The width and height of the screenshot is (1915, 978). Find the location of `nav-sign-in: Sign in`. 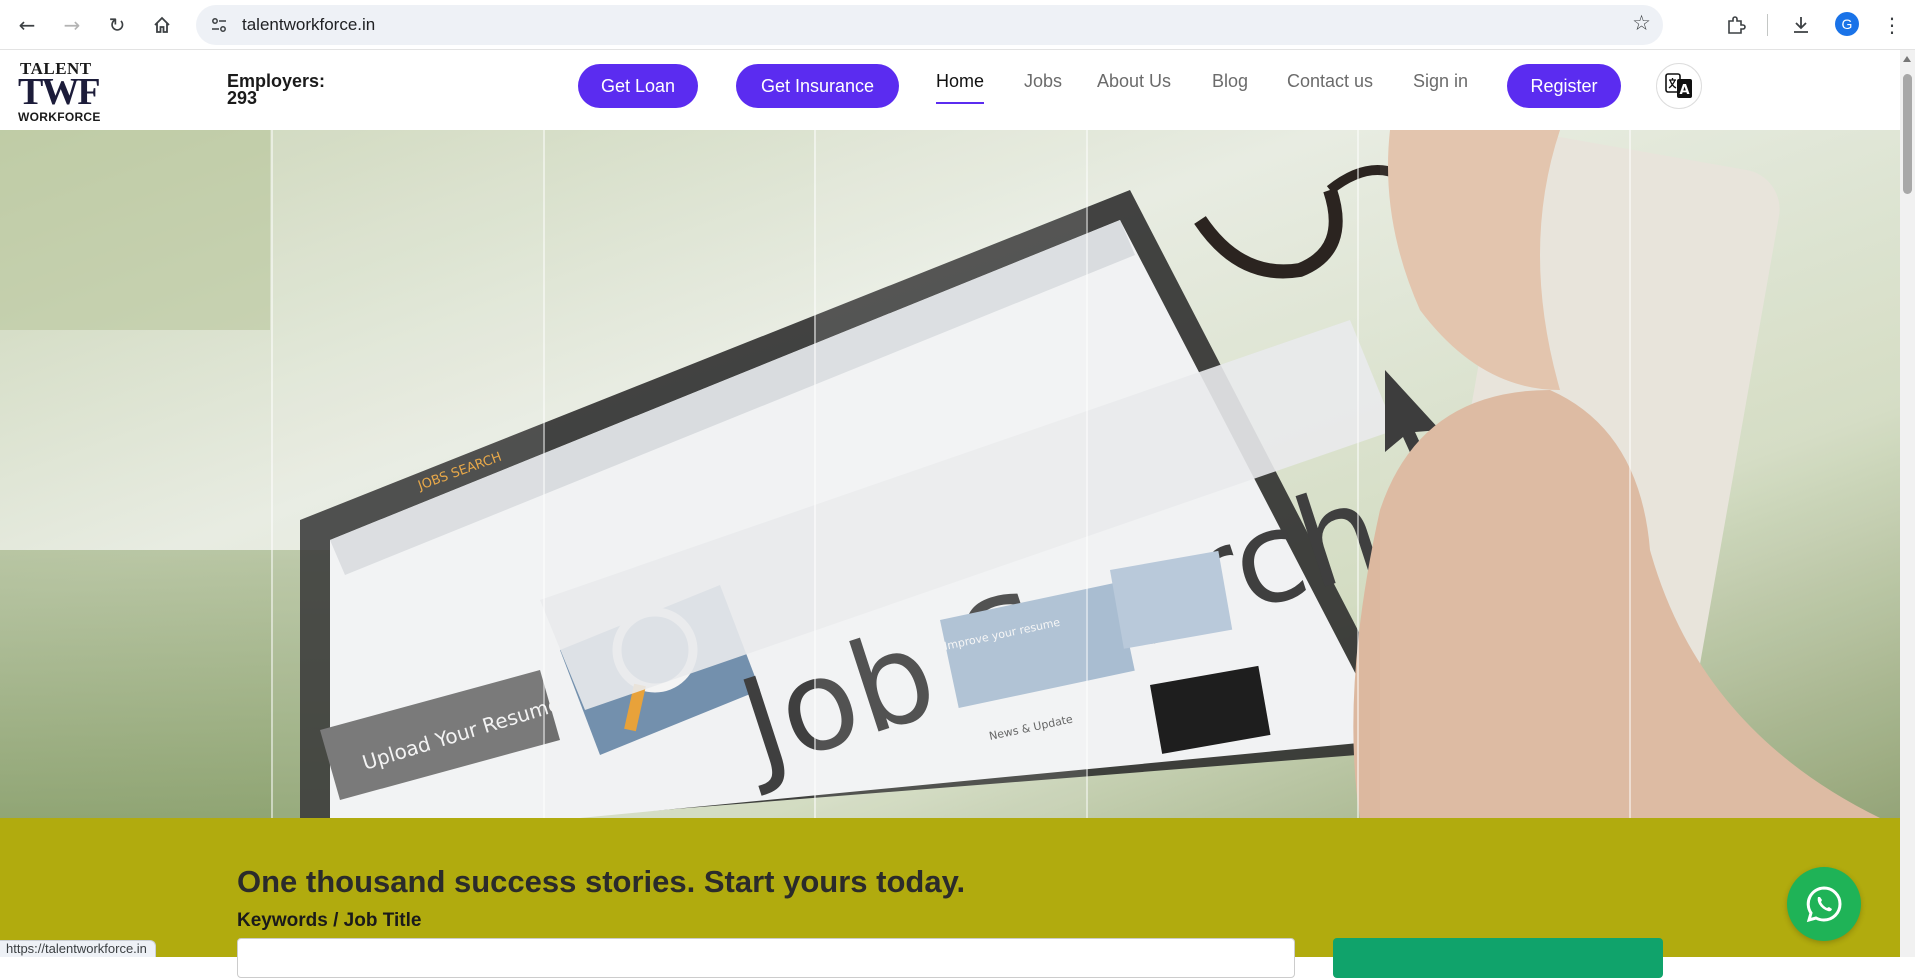

nav-sign-in: Sign in is located at coordinates (1440, 81).